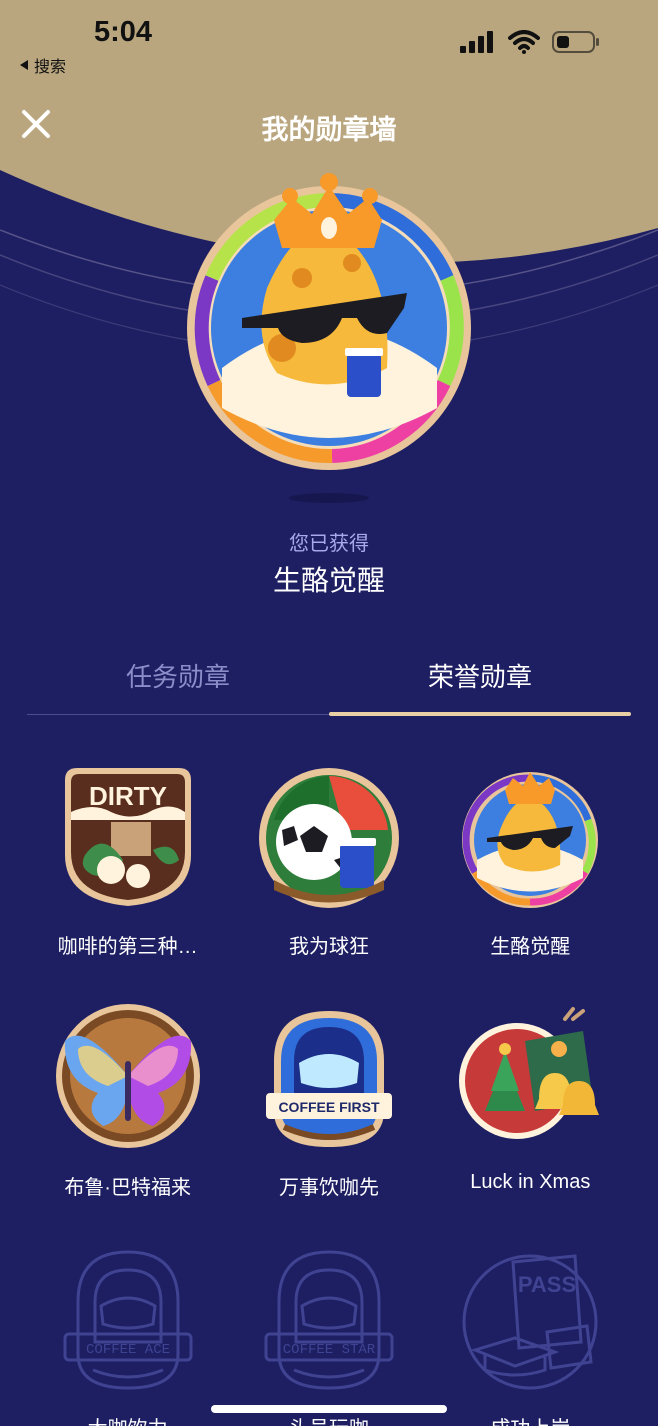 Image resolution: width=658 pixels, height=1426 pixels. I want to click on badge-item: COFFEE ACE 大咖饮力, so click(127, 1334).